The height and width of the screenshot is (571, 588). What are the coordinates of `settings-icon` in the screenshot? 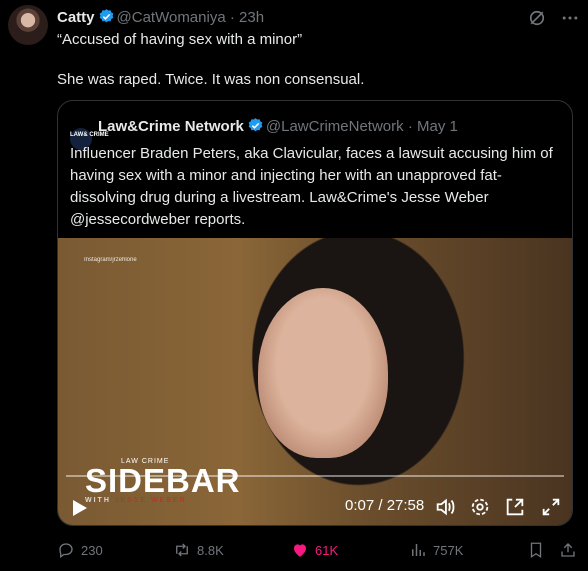 It's located at (480, 507).